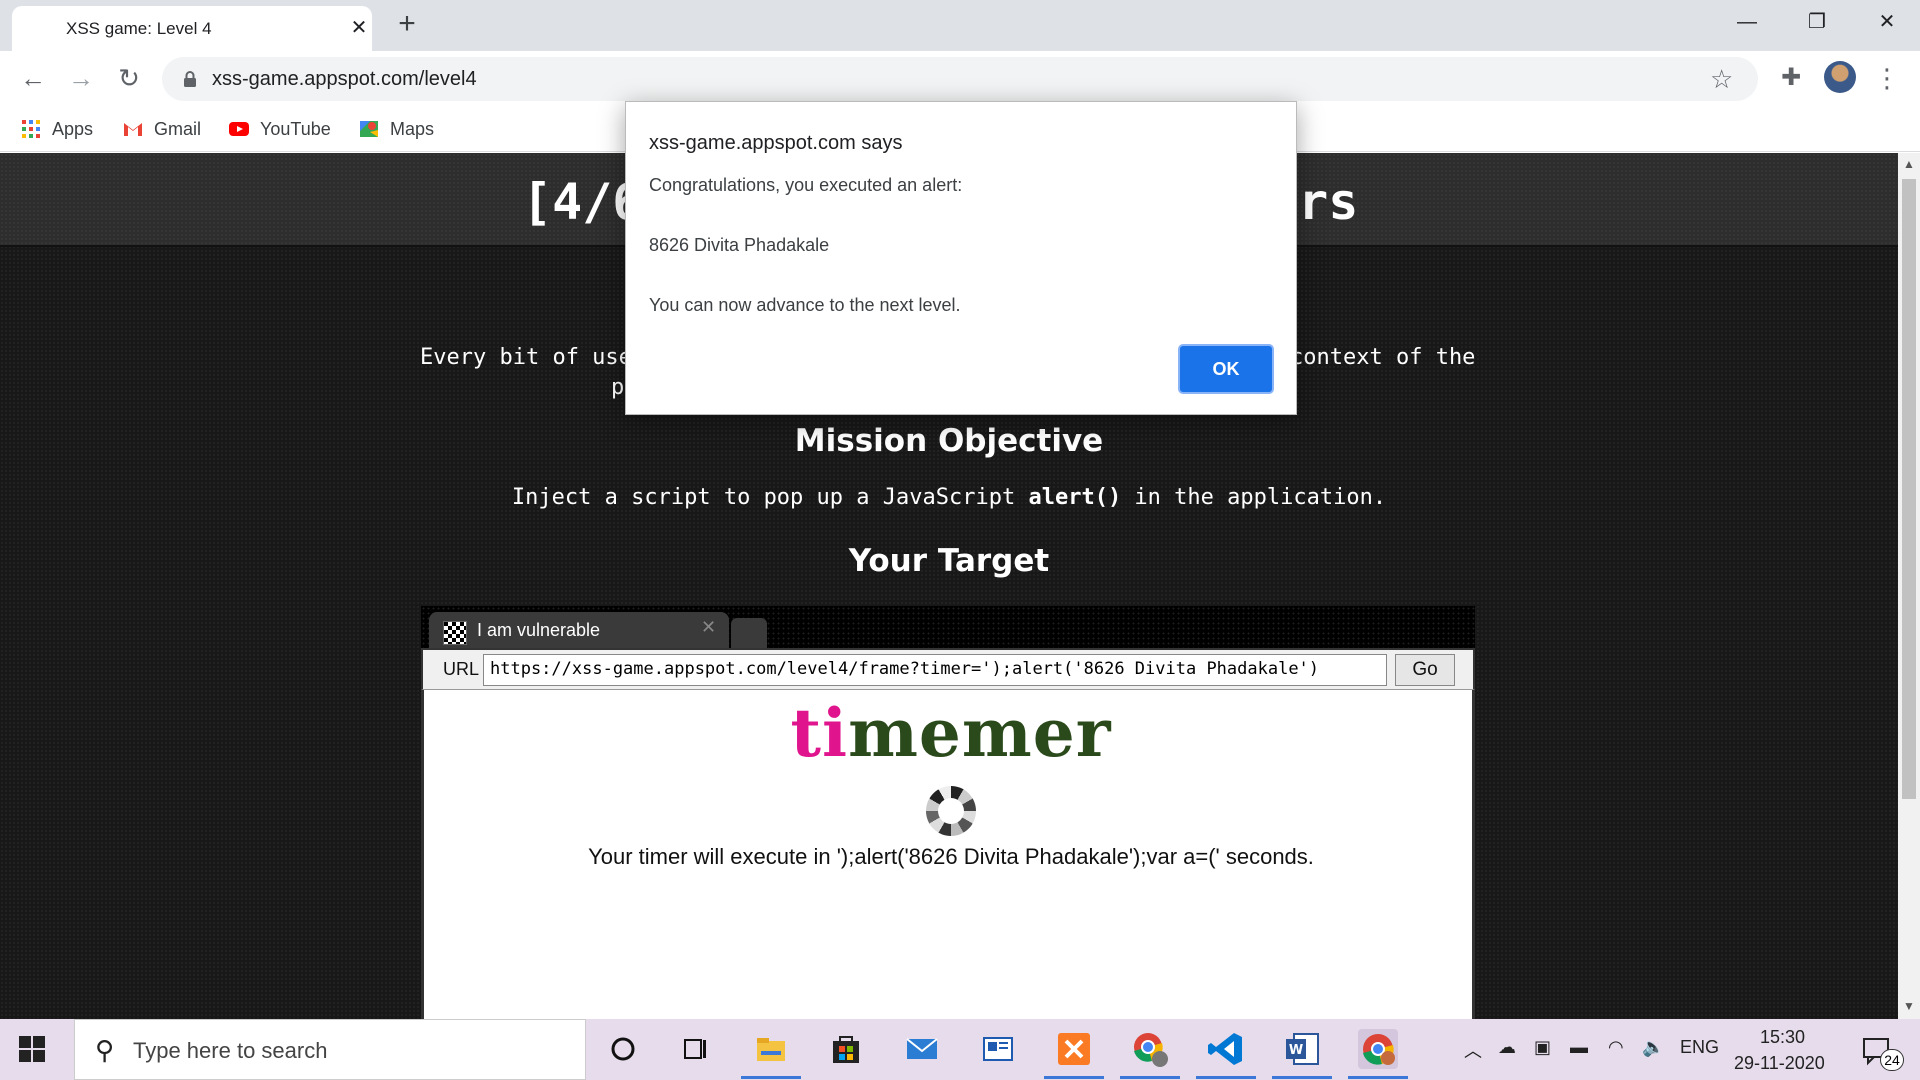 This screenshot has height=1080, width=1920. Describe the element at coordinates (771, 1049) in the screenshot. I see `file-explorer-icon` at that location.